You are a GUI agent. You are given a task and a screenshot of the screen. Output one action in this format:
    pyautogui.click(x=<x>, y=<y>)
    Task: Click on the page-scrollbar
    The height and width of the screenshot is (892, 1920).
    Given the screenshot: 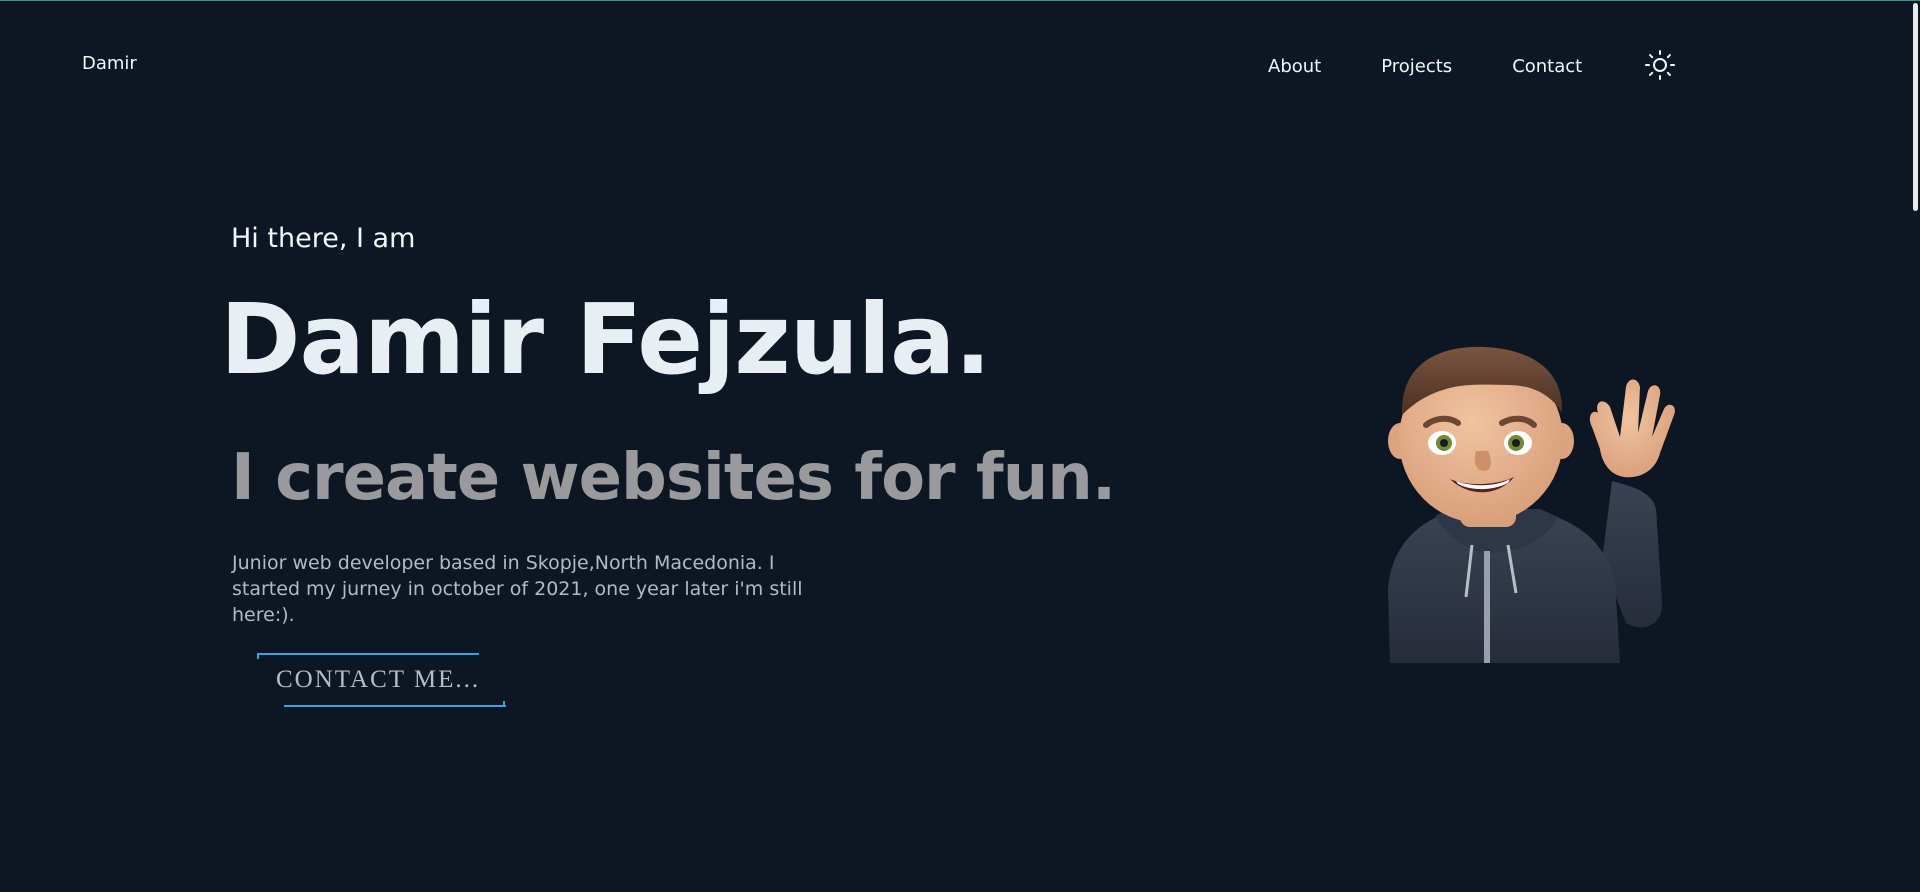 What is the action you would take?
    pyautogui.click(x=1915, y=446)
    